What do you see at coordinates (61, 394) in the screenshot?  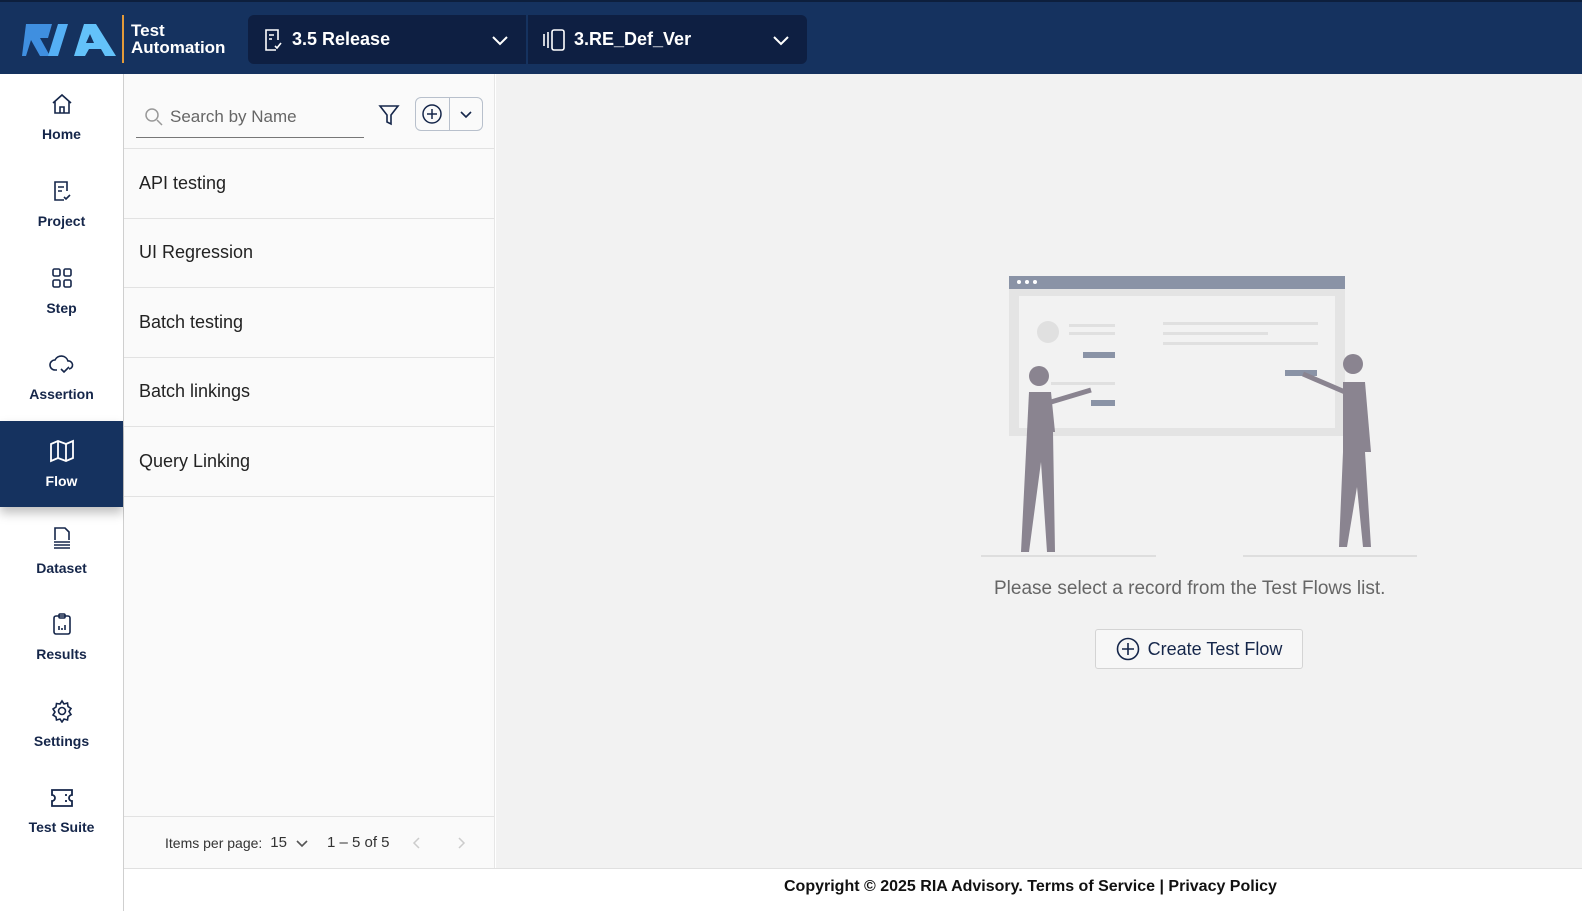 I see `sidebar-item-label: Assertion` at bounding box center [61, 394].